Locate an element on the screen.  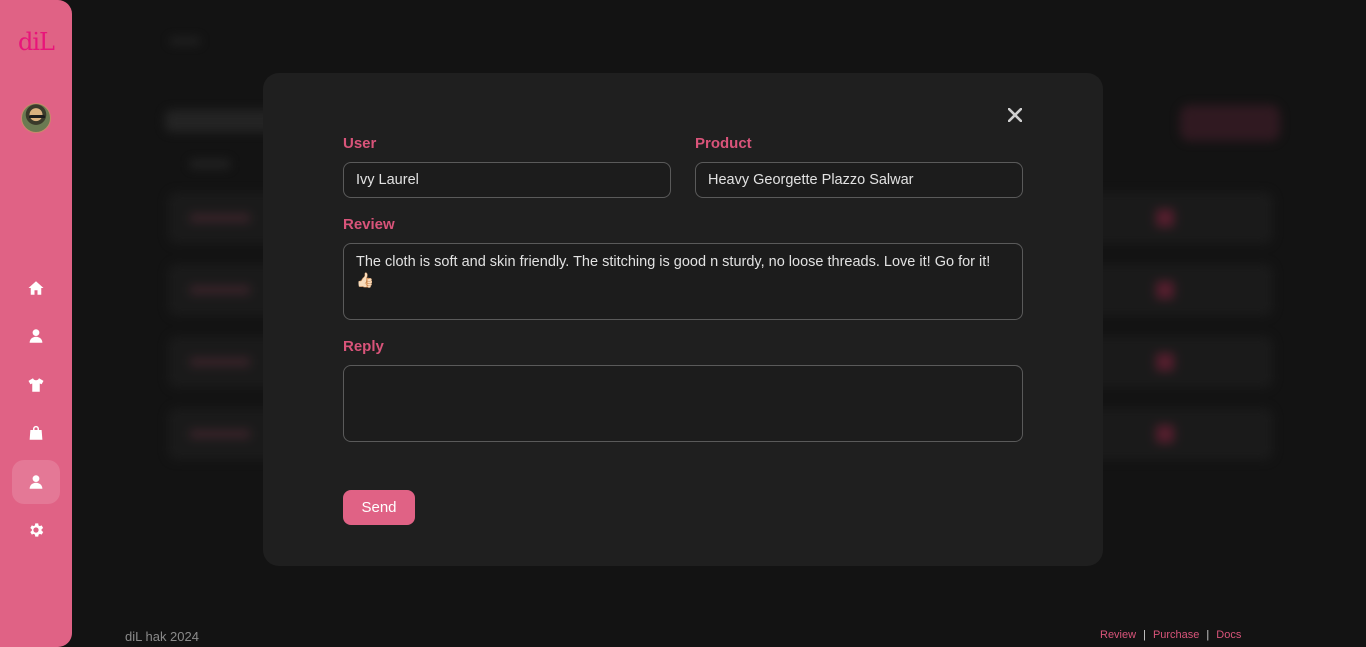
user-avatar is located at coordinates (36, 118).